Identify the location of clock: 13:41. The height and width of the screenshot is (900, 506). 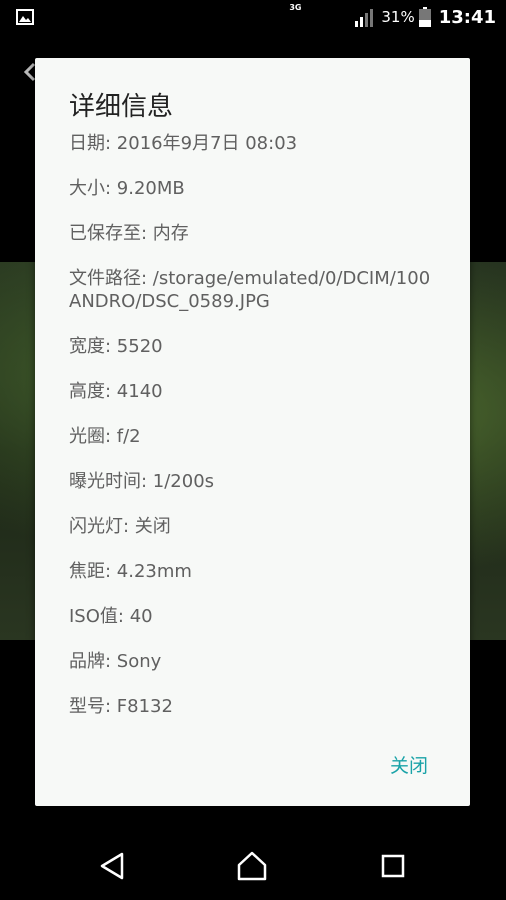
(467, 17).